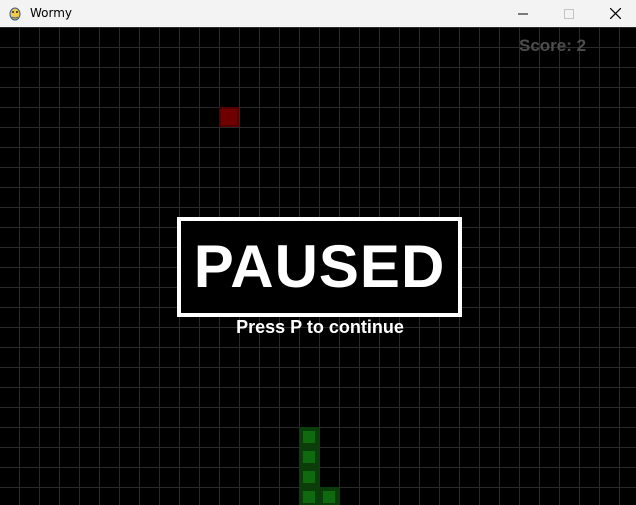 The image size is (636, 505). Describe the element at coordinates (320, 327) in the screenshot. I see `continue-hint: Press P to continue` at that location.